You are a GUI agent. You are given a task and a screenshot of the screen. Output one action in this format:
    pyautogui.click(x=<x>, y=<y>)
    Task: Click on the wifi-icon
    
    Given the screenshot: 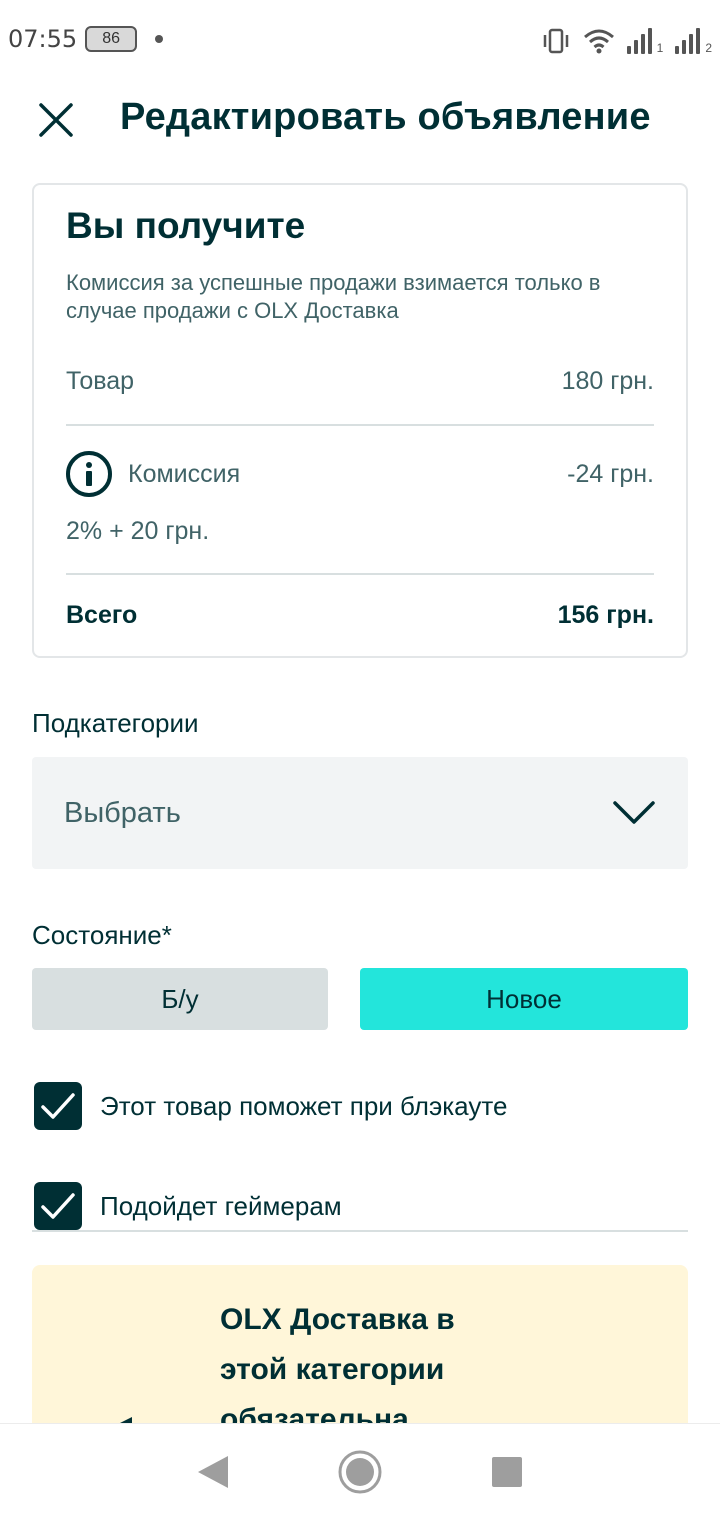 What is the action you would take?
    pyautogui.click(x=598, y=41)
    